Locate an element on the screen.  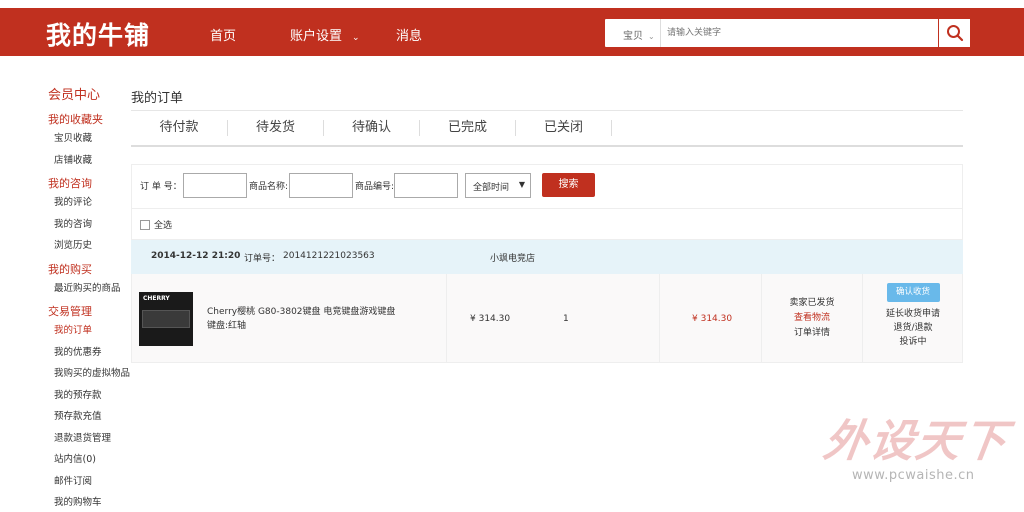
order-status-column: 卖家已发货 查看物流 订单详情 is located at coordinates (812, 318).